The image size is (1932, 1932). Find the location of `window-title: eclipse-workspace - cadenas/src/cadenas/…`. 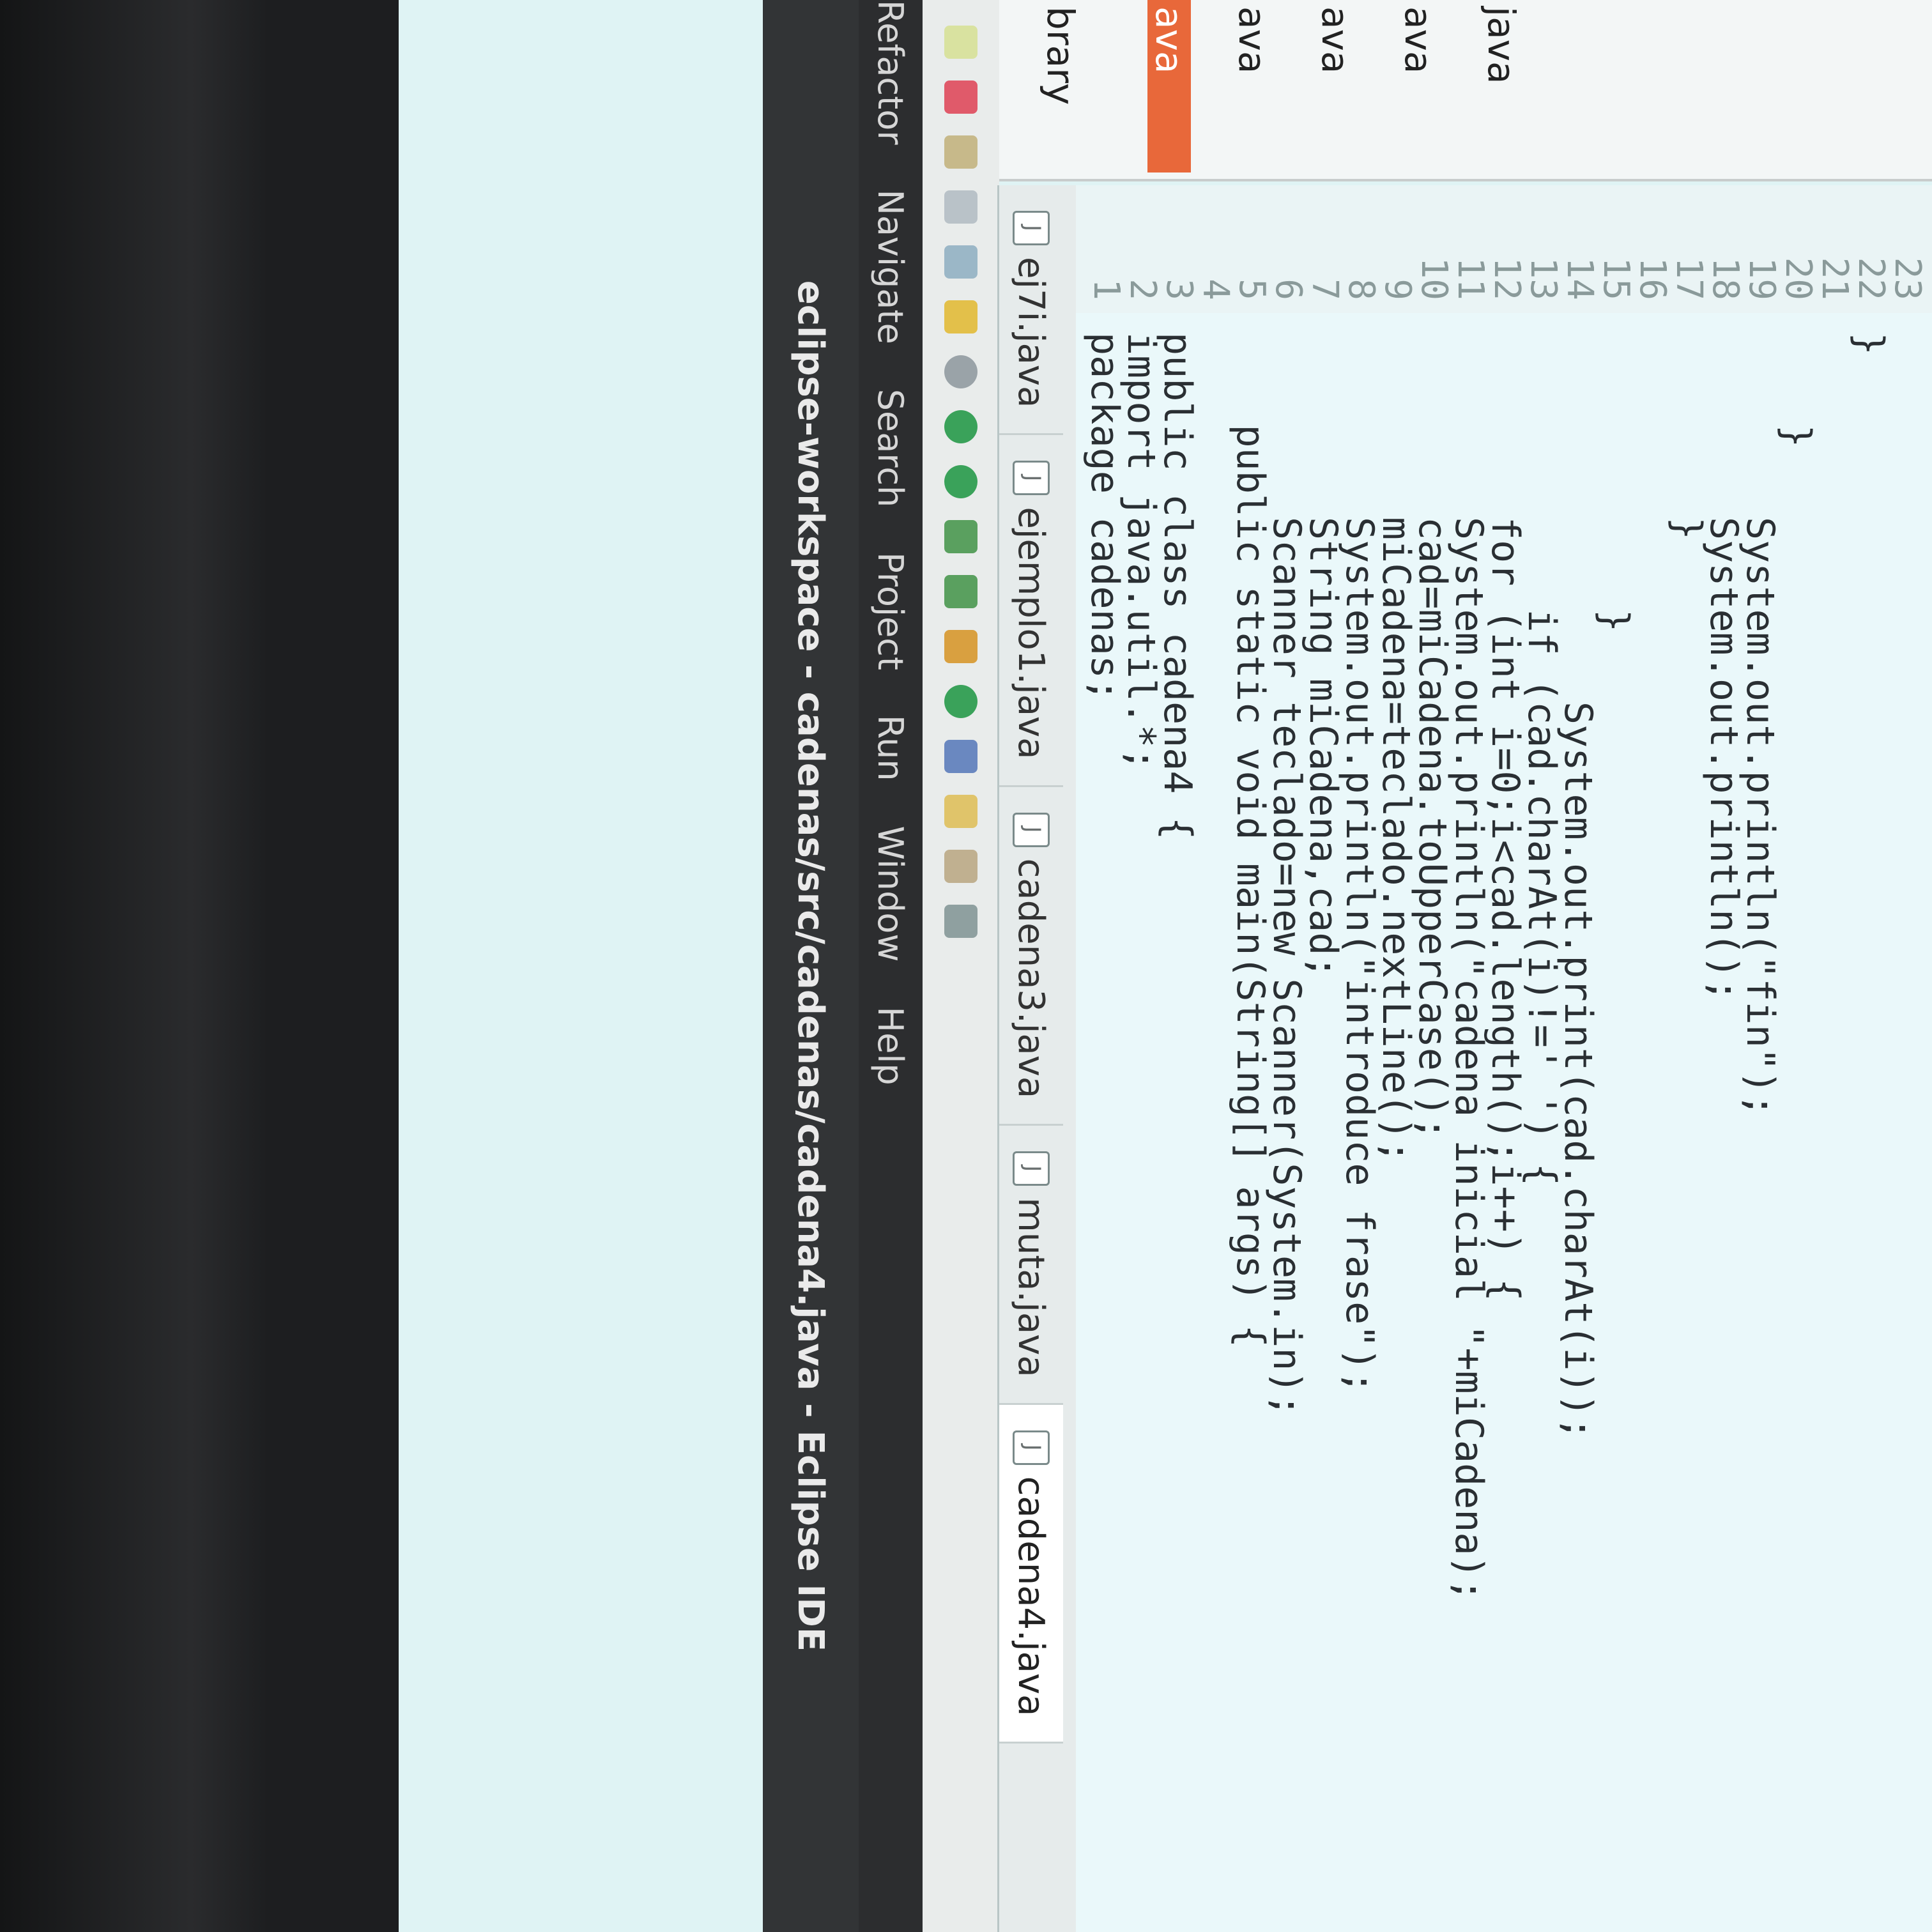

window-title: eclipse-workspace - cadenas/src/cadenas/… is located at coordinates (811, 966).